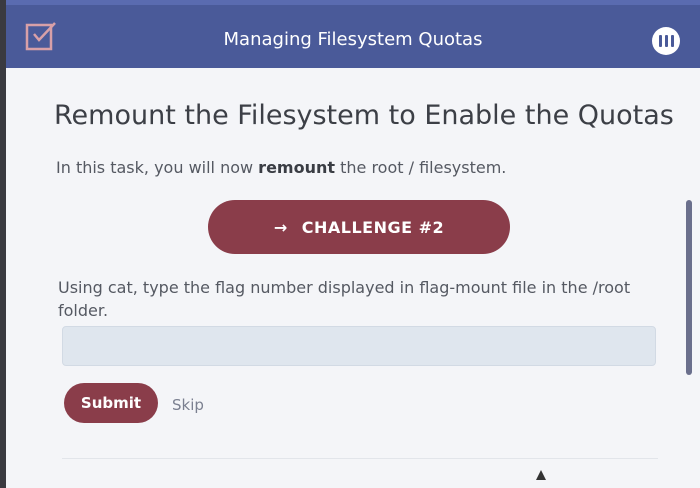 This screenshot has height=488, width=700. Describe the element at coordinates (541, 475) in the screenshot. I see `mouse-cursor-icon` at that location.